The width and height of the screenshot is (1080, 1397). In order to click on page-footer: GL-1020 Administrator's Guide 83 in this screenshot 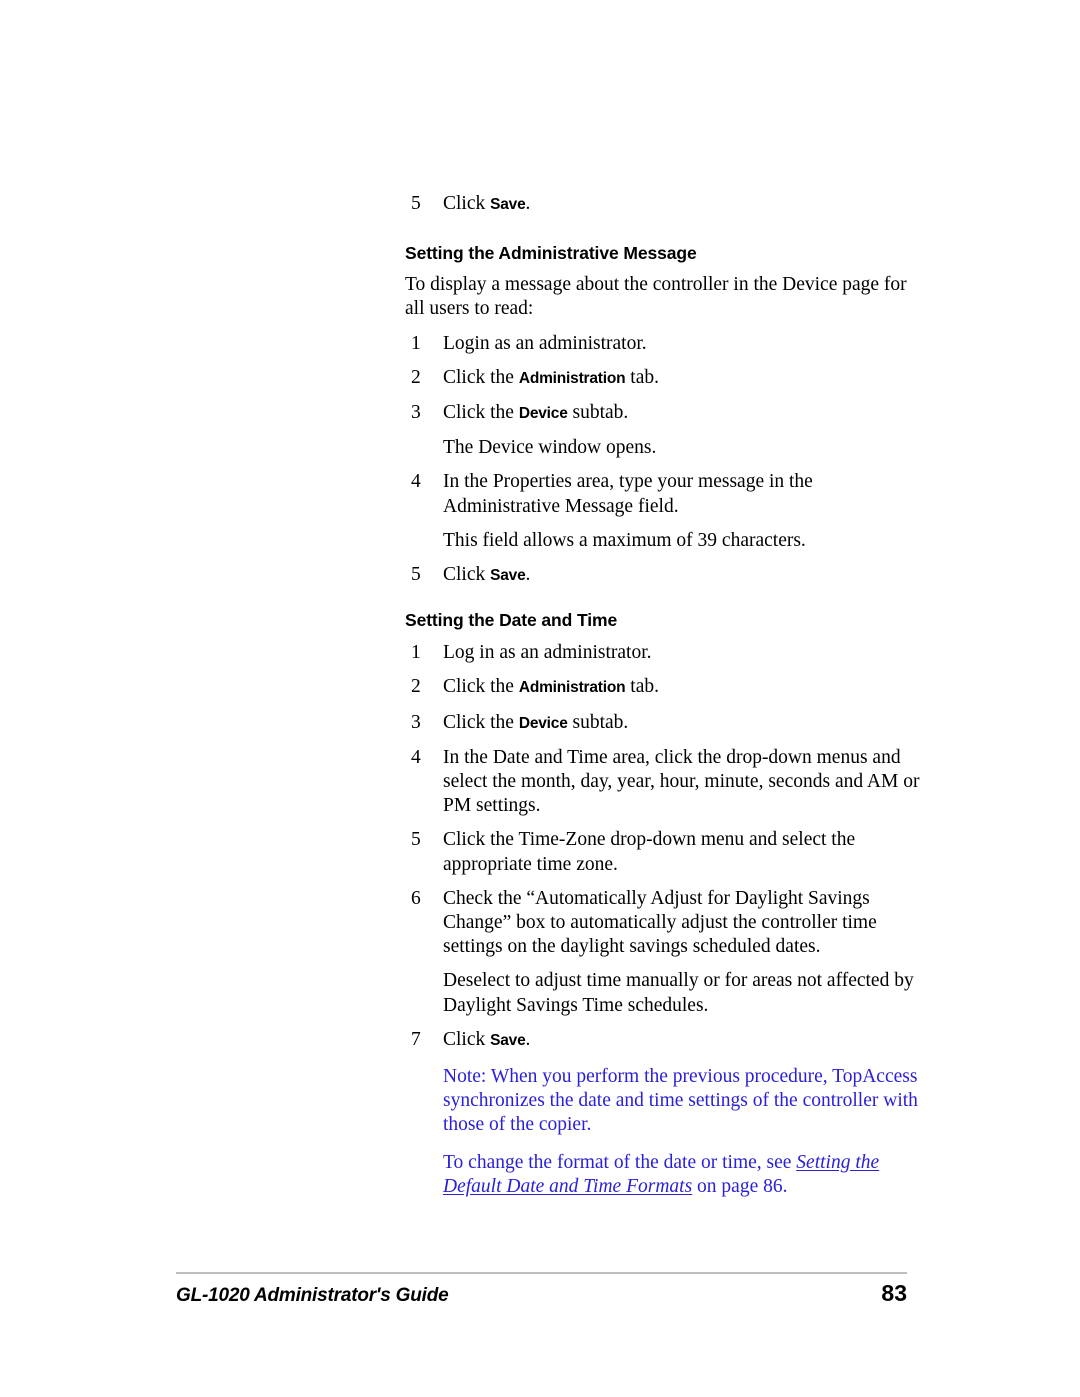, I will do `click(541, 1293)`.